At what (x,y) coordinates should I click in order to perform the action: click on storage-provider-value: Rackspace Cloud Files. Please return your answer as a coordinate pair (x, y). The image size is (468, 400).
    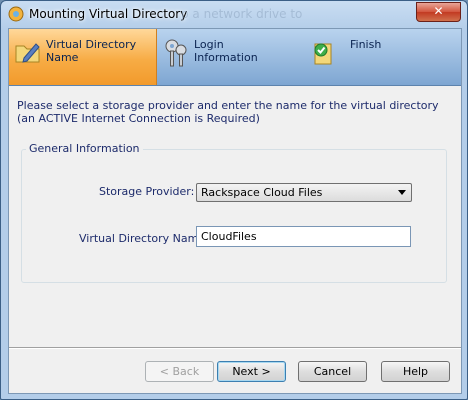
    Looking at the image, I should click on (262, 192).